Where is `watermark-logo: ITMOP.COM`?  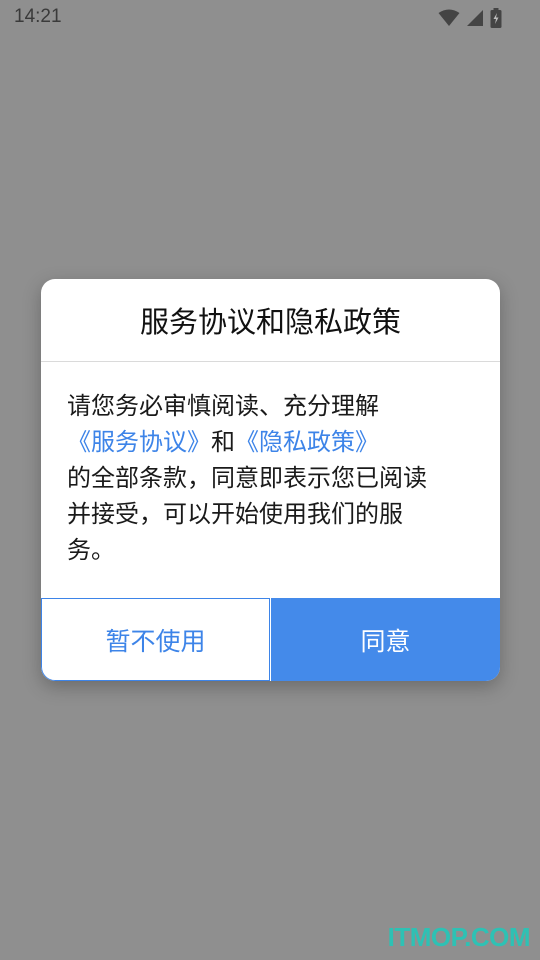
watermark-logo: ITMOP.COM is located at coordinates (459, 937).